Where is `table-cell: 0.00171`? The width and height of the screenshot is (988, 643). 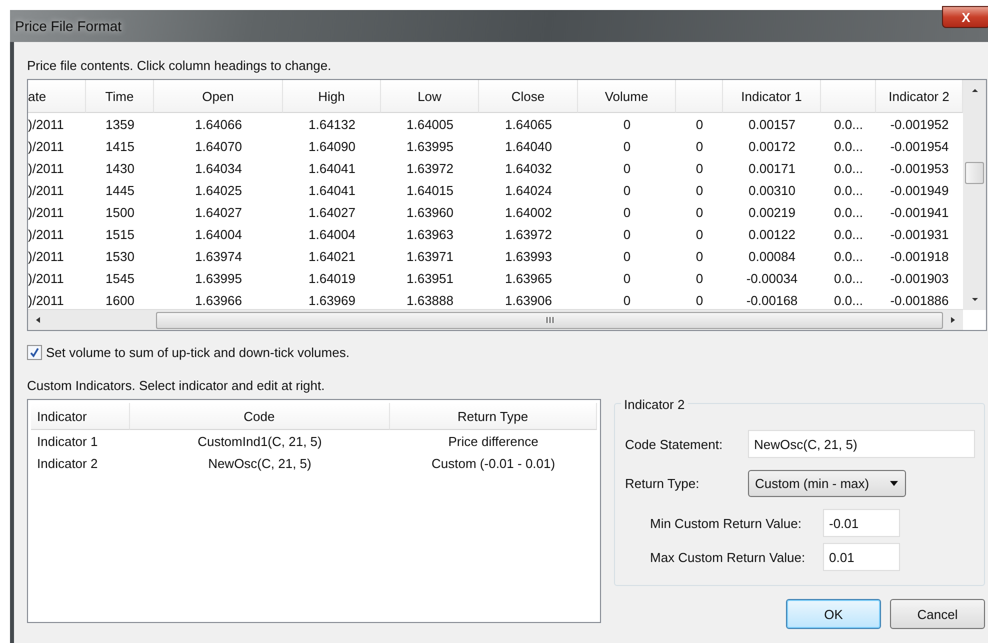
table-cell: 0.00171 is located at coordinates (772, 168).